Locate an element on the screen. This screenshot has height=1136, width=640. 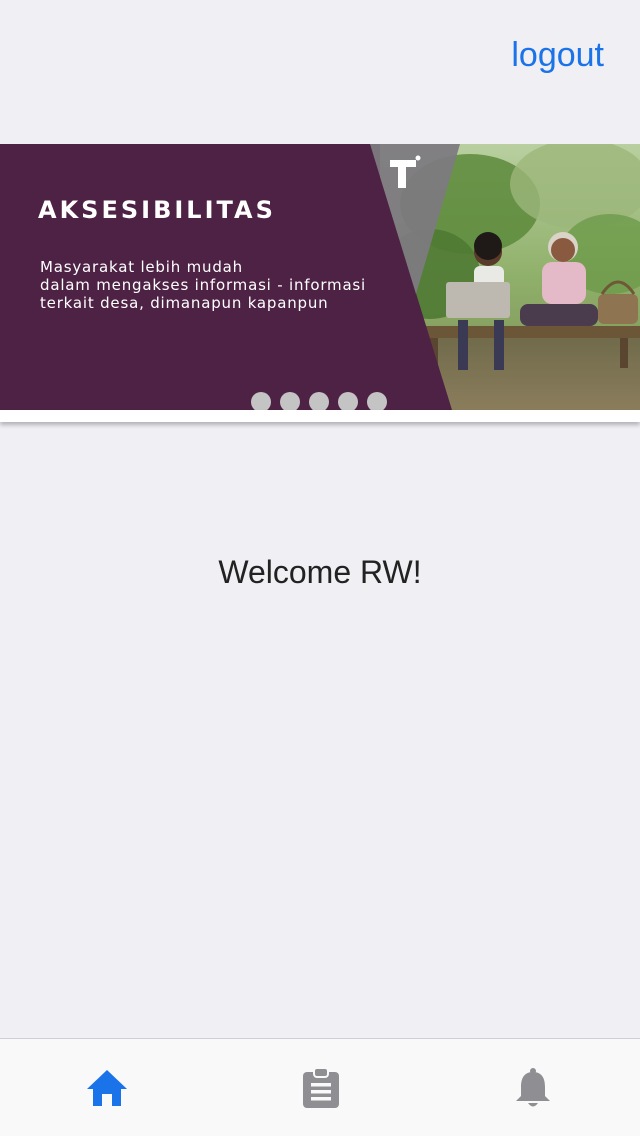
welcome-message: Welcome RW! is located at coordinates (320, 572).